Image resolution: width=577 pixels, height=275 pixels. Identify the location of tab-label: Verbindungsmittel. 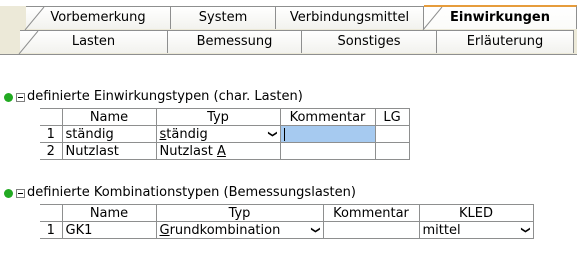
(349, 17).